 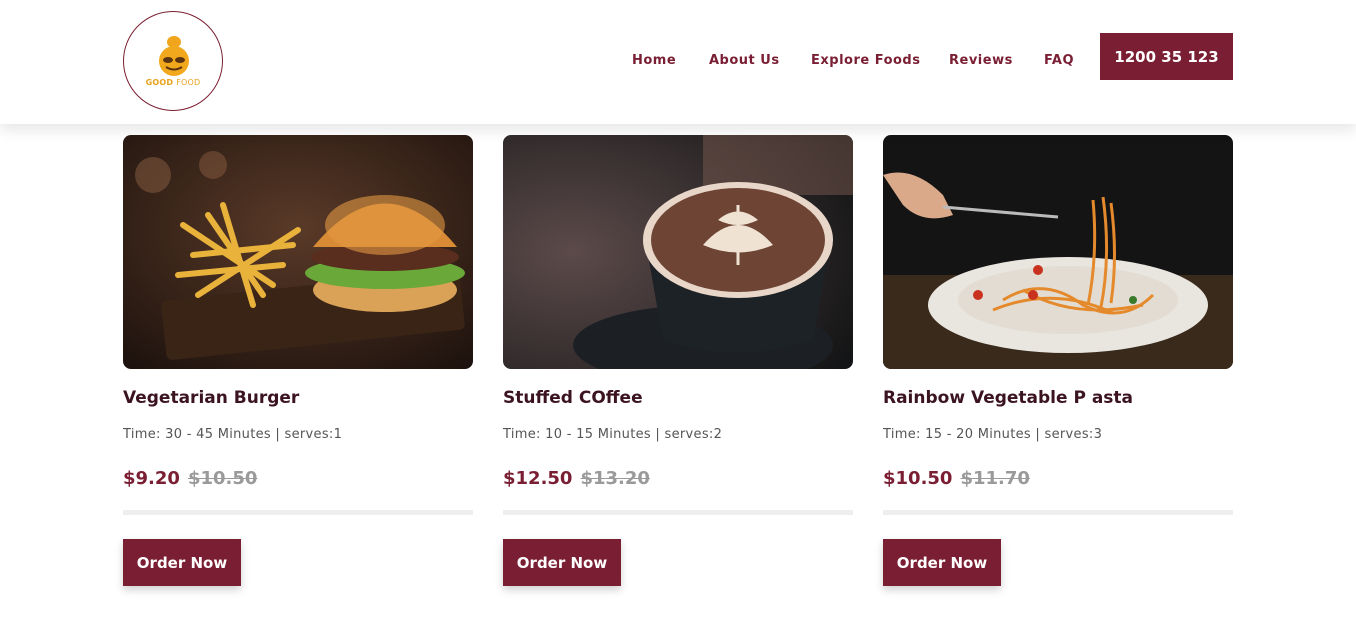 I want to click on product-price: $12.50, so click(x=538, y=478).